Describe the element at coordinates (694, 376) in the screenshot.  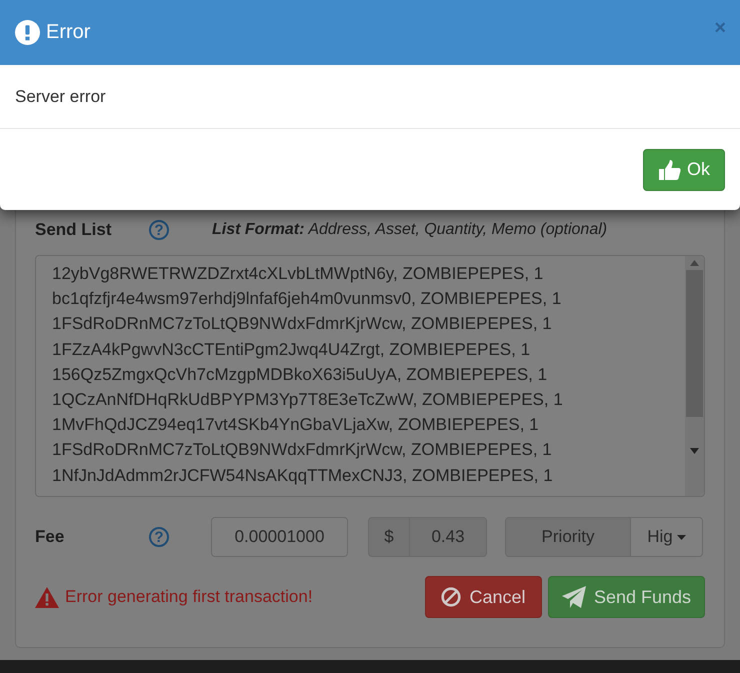
I see `scrollbar` at that location.